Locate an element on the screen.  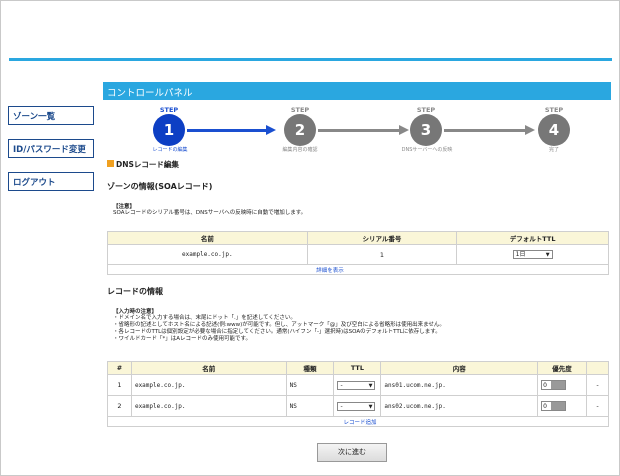
step-4-word: STEP is located at coordinates (554, 110).